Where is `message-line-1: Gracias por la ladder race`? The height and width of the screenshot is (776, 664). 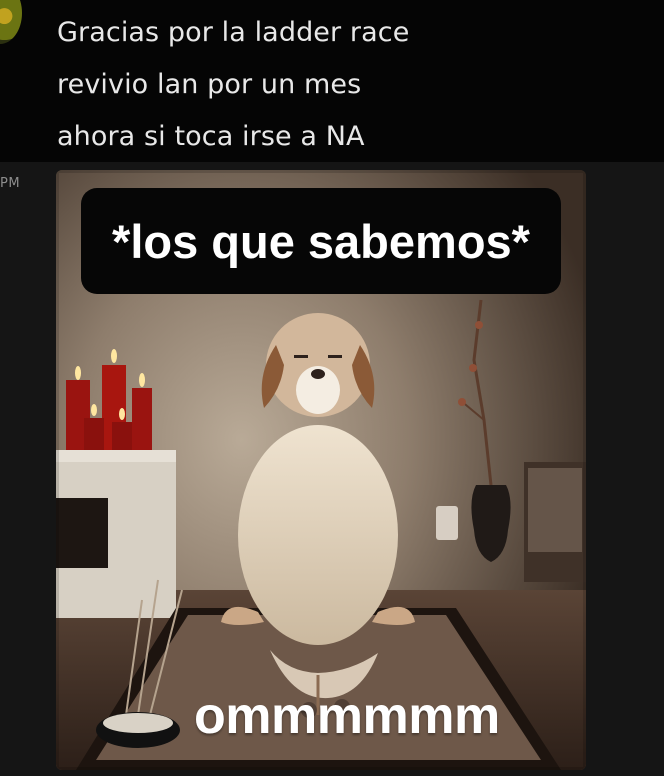 message-line-1: Gracias por la ladder race is located at coordinates (233, 32).